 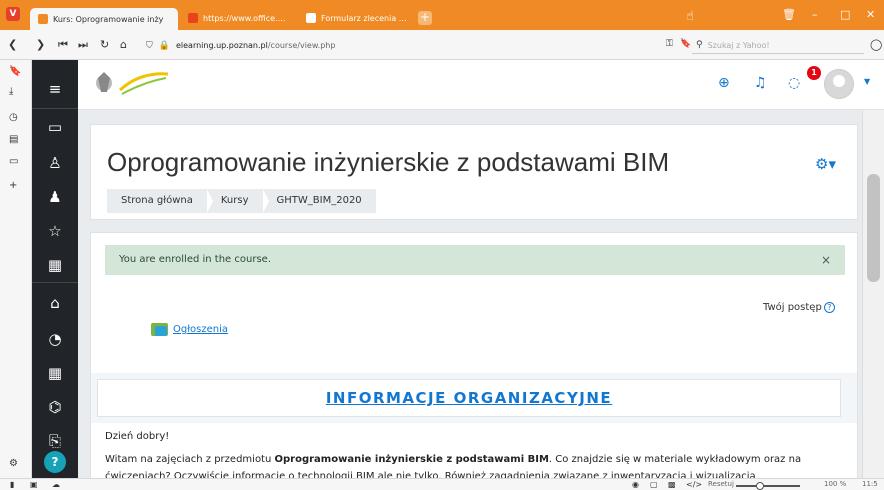 What do you see at coordinates (425, 18) in the screenshot?
I see `new-tab-button: +` at bounding box center [425, 18].